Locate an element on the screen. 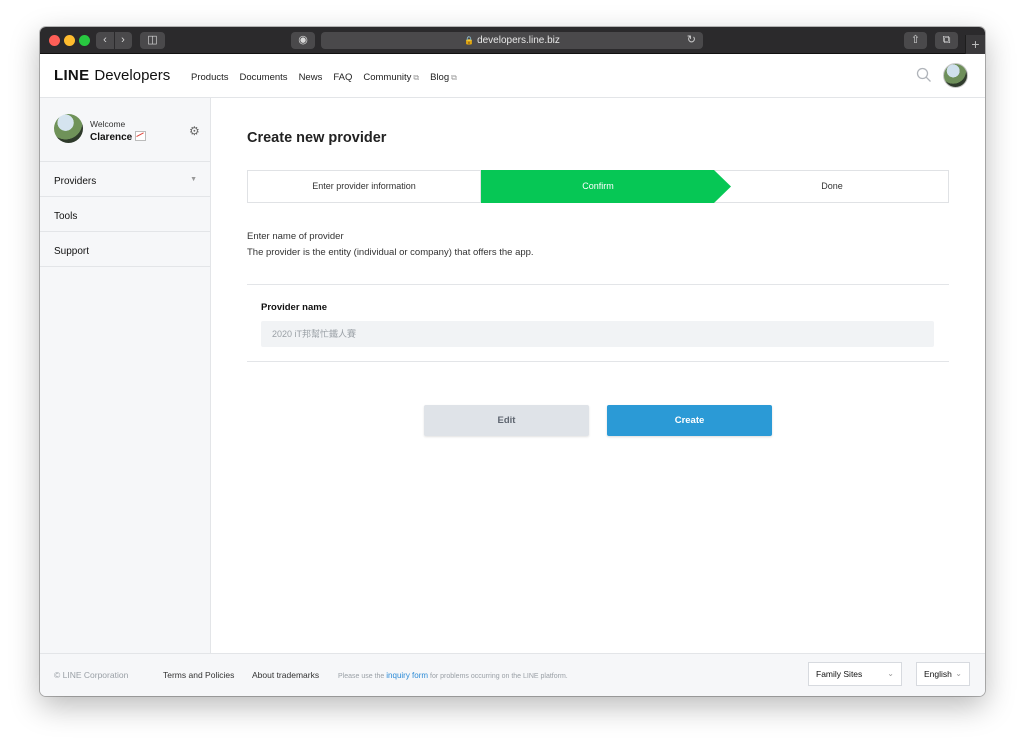 This screenshot has height=749, width=1024. nav-community: Community ⧉ is located at coordinates (391, 77).